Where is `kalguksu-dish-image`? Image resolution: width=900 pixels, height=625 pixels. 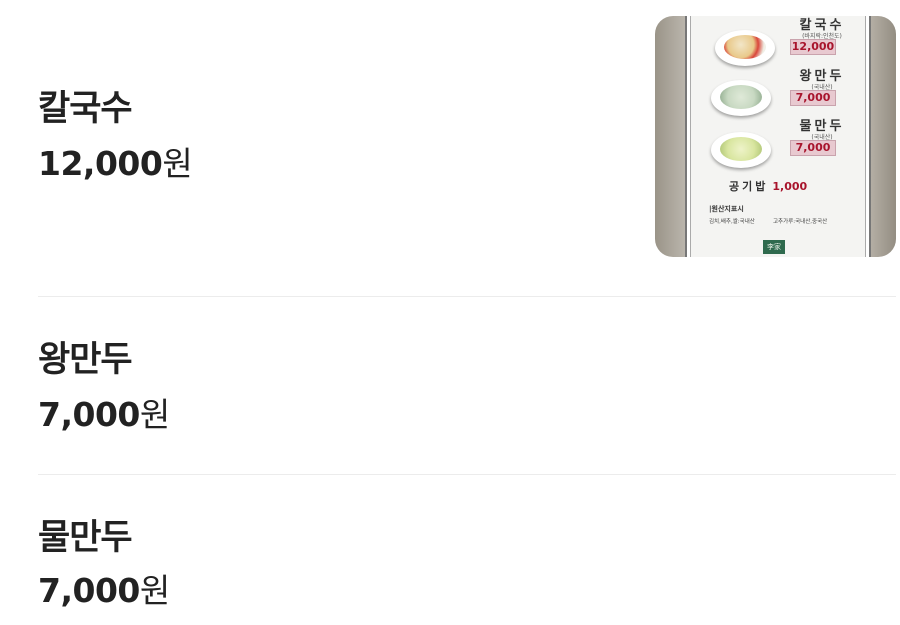 kalguksu-dish-image is located at coordinates (745, 48).